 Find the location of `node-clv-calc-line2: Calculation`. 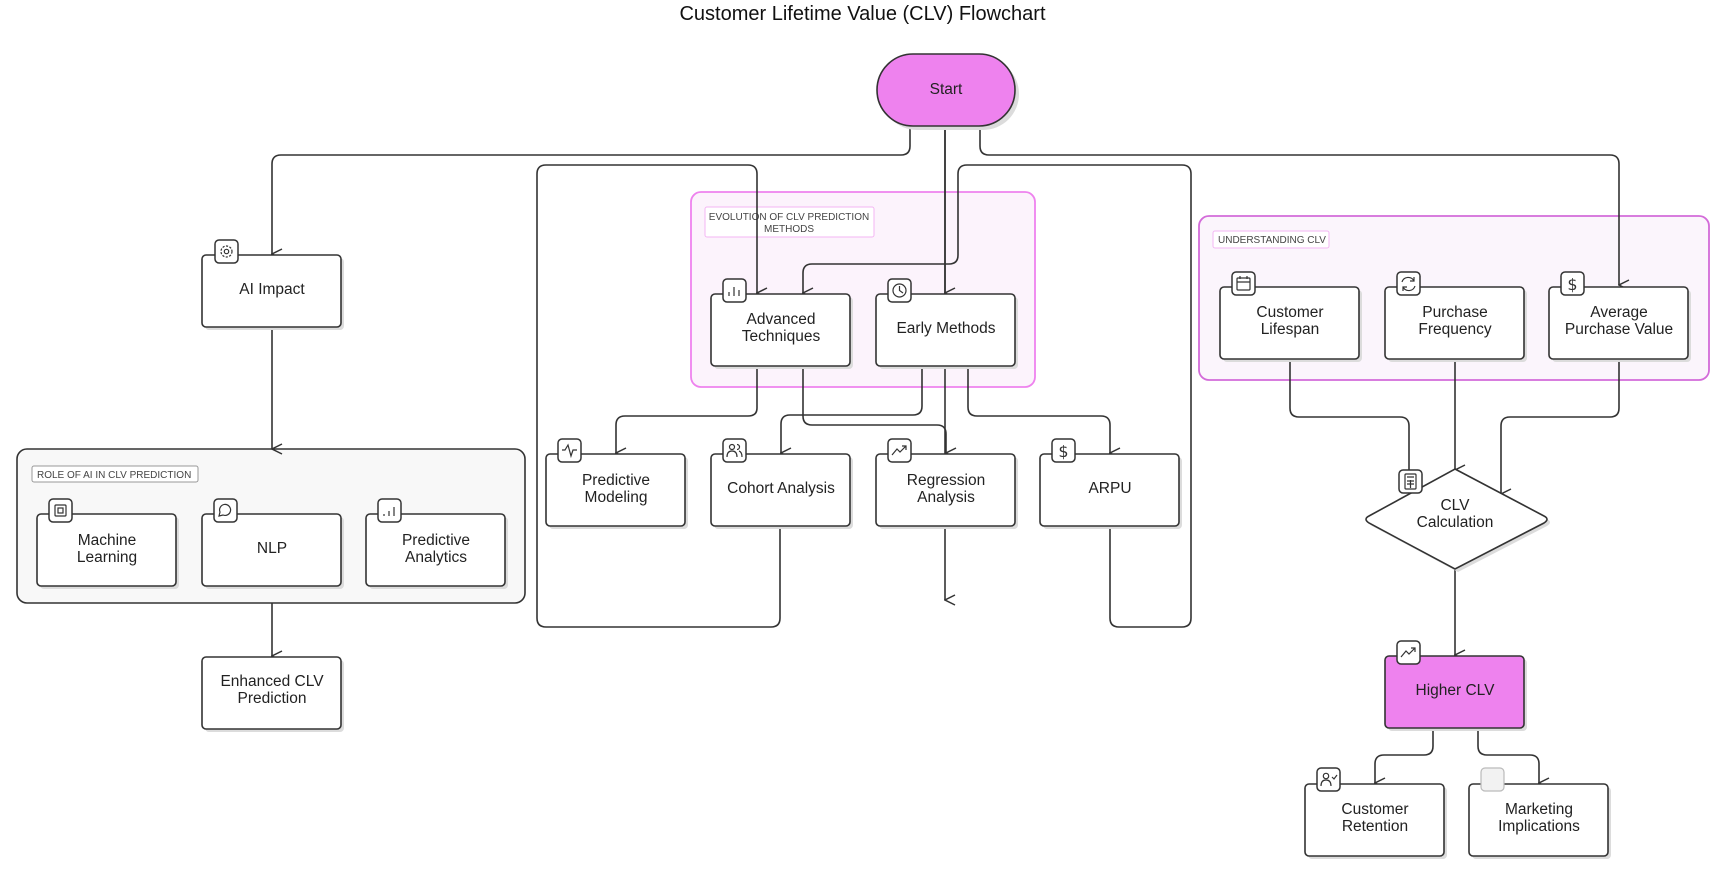

node-clv-calc-line2: Calculation is located at coordinates (1455, 522).